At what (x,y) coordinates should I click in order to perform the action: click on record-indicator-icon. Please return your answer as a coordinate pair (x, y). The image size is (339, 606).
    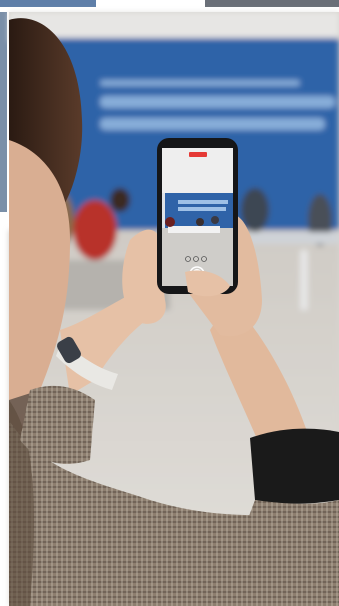
    Looking at the image, I should click on (198, 154).